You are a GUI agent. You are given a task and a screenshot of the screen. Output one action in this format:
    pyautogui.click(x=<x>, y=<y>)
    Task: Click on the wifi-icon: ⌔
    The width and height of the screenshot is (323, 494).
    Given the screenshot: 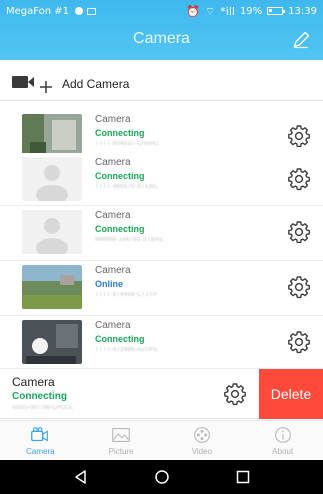 What is the action you would take?
    pyautogui.click(x=210, y=11)
    